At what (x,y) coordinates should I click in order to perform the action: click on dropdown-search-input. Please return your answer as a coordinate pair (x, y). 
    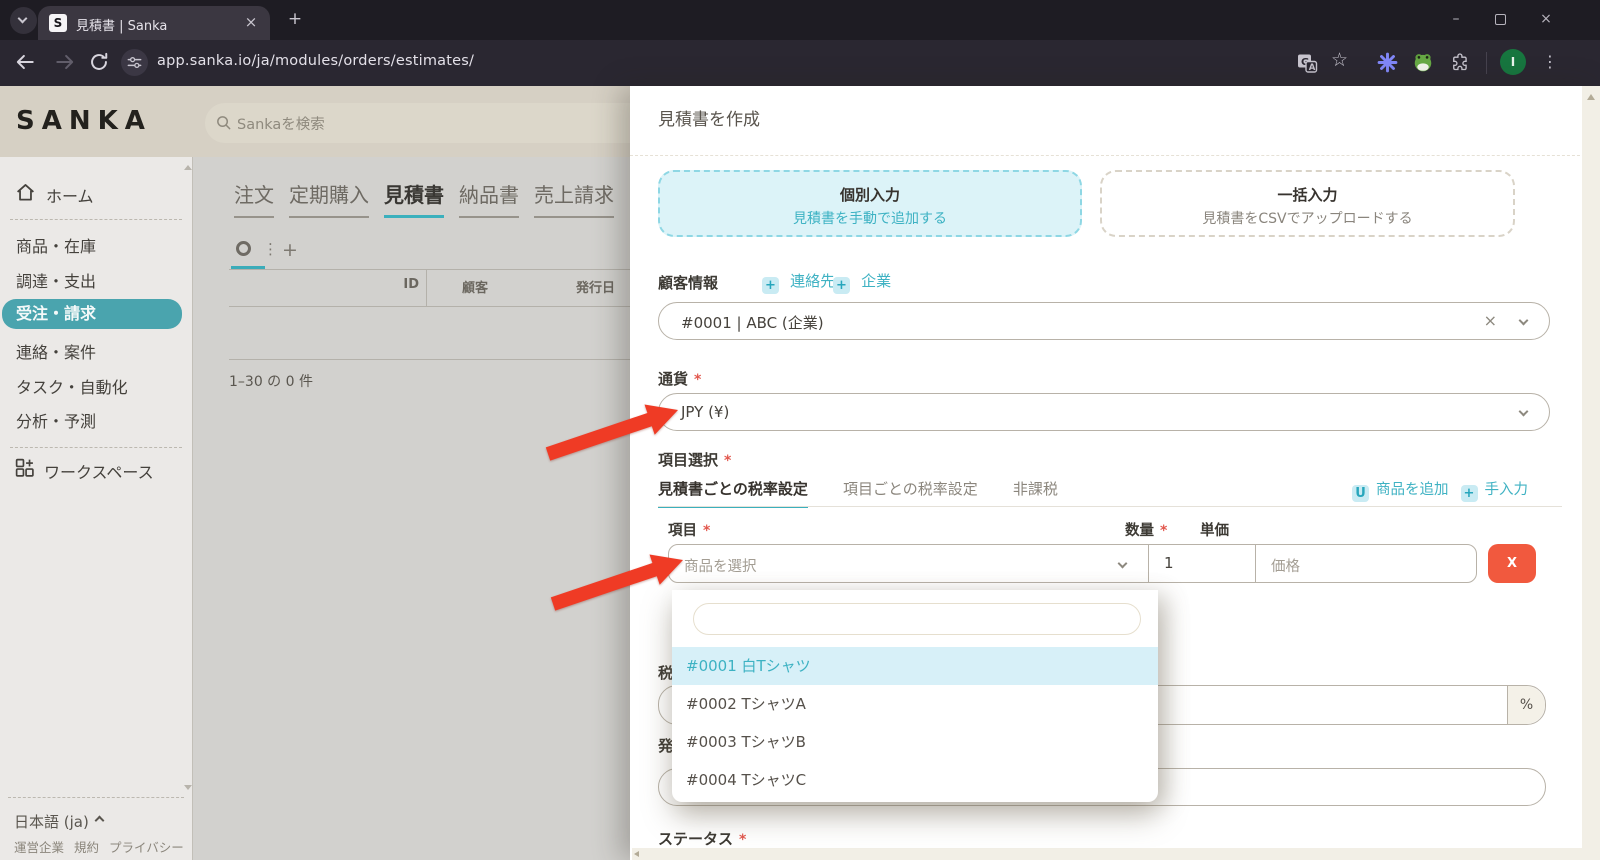
    Looking at the image, I should click on (917, 619).